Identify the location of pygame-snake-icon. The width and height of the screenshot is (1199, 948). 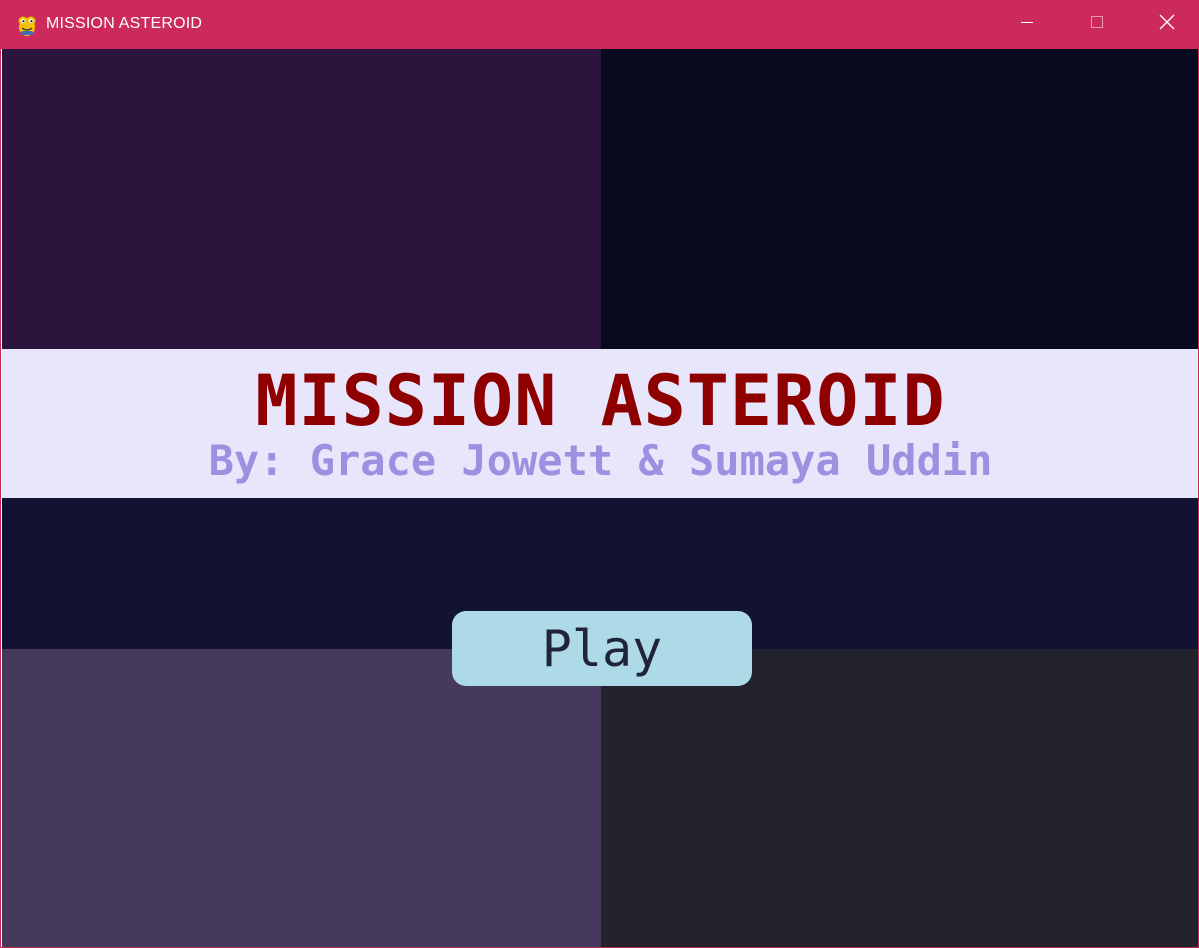
(27, 25).